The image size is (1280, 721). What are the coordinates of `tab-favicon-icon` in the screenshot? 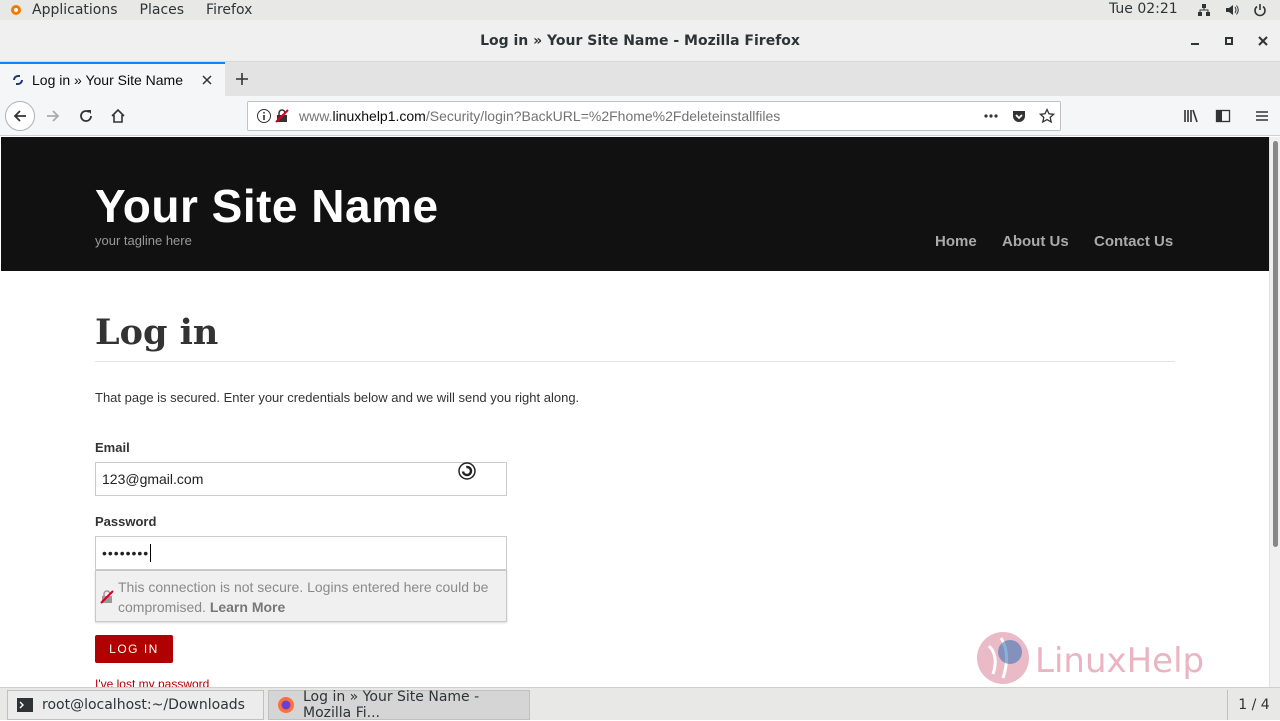 It's located at (18, 80).